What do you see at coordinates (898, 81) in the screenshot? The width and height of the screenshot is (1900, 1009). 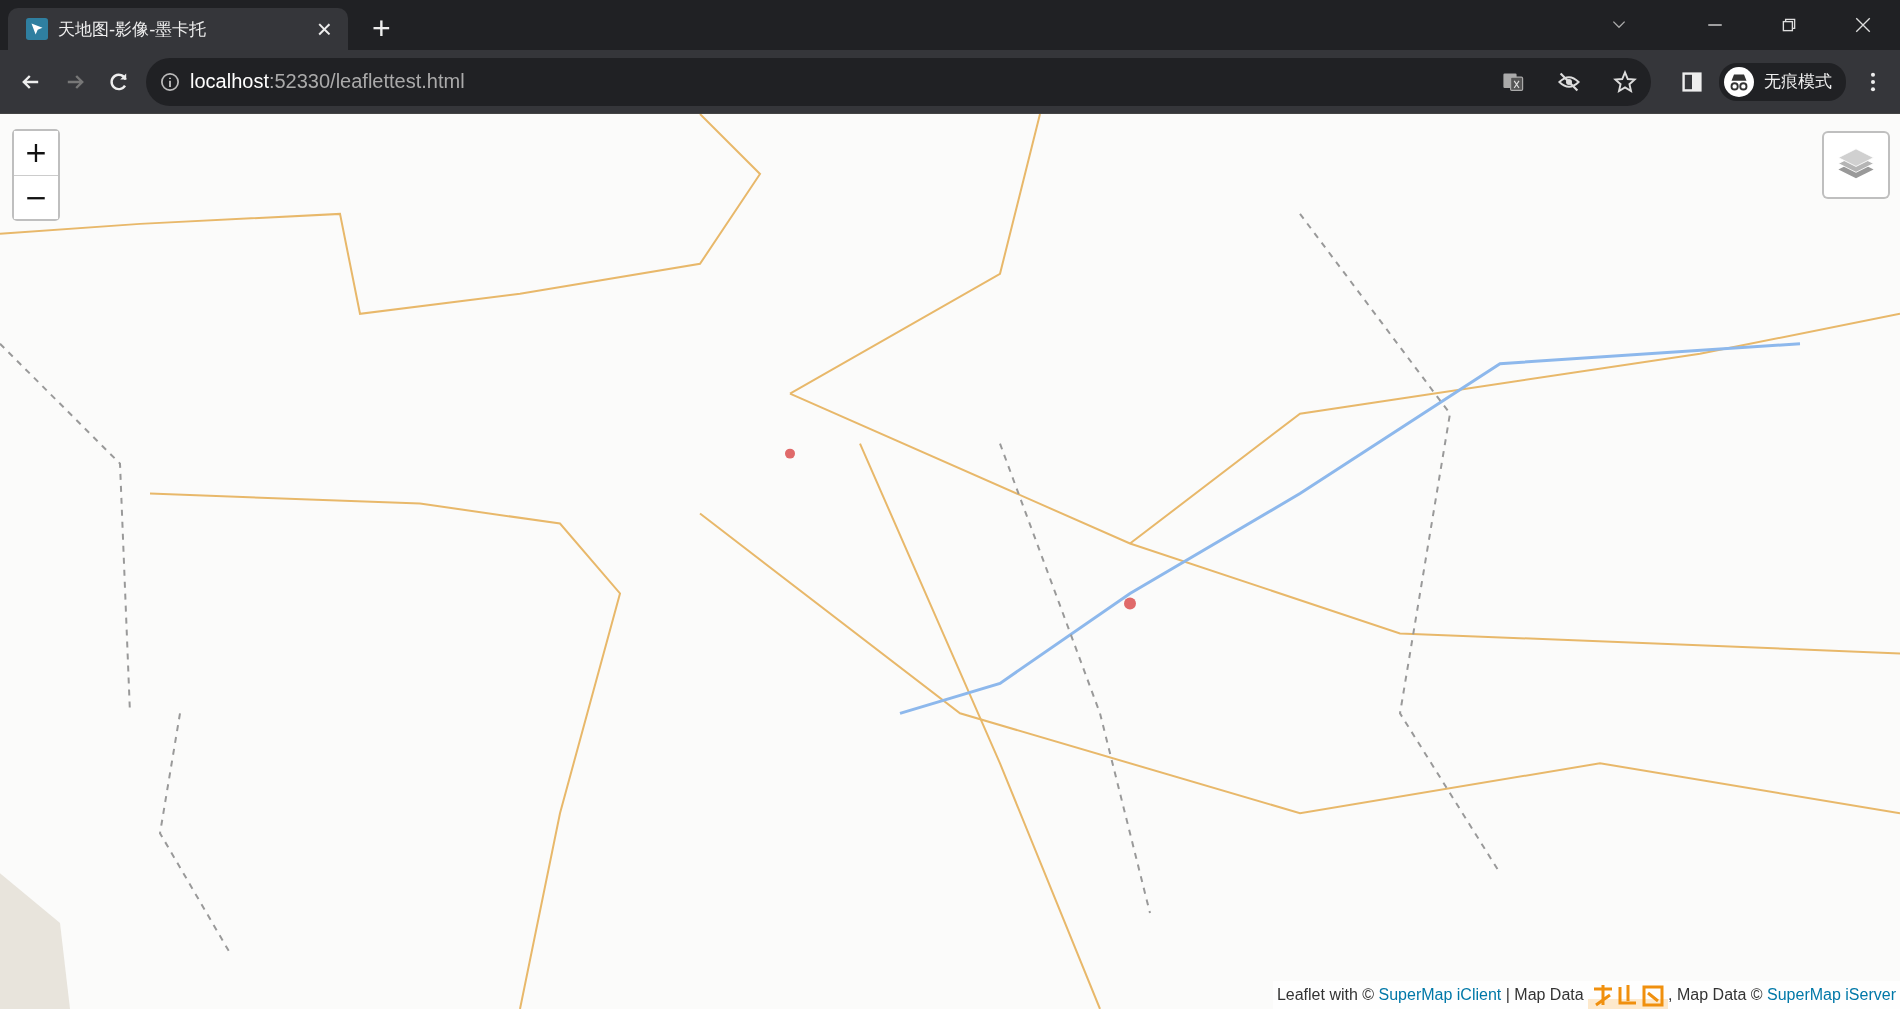 I see `address-bar: localhost:52330/leaflettest.html` at bounding box center [898, 81].